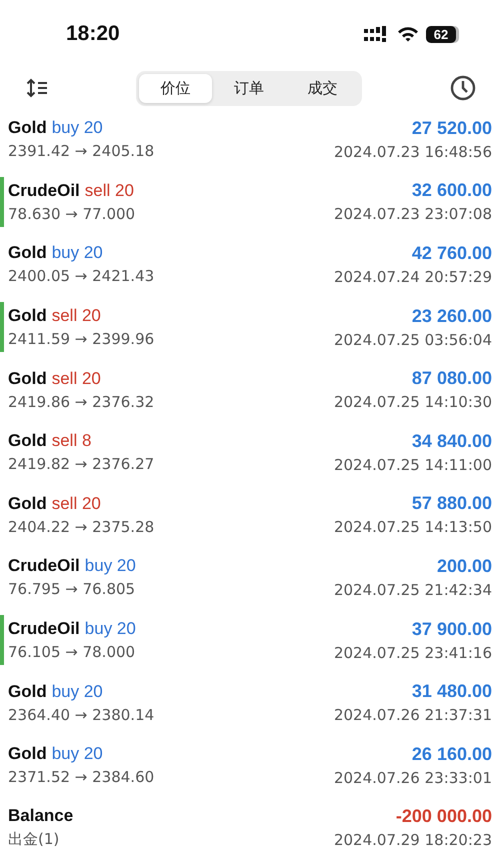 Image resolution: width=500 pixels, height=867 pixels. Describe the element at coordinates (81, 276) in the screenshot. I see `price-range: 2400.05 → 2421.43` at that location.